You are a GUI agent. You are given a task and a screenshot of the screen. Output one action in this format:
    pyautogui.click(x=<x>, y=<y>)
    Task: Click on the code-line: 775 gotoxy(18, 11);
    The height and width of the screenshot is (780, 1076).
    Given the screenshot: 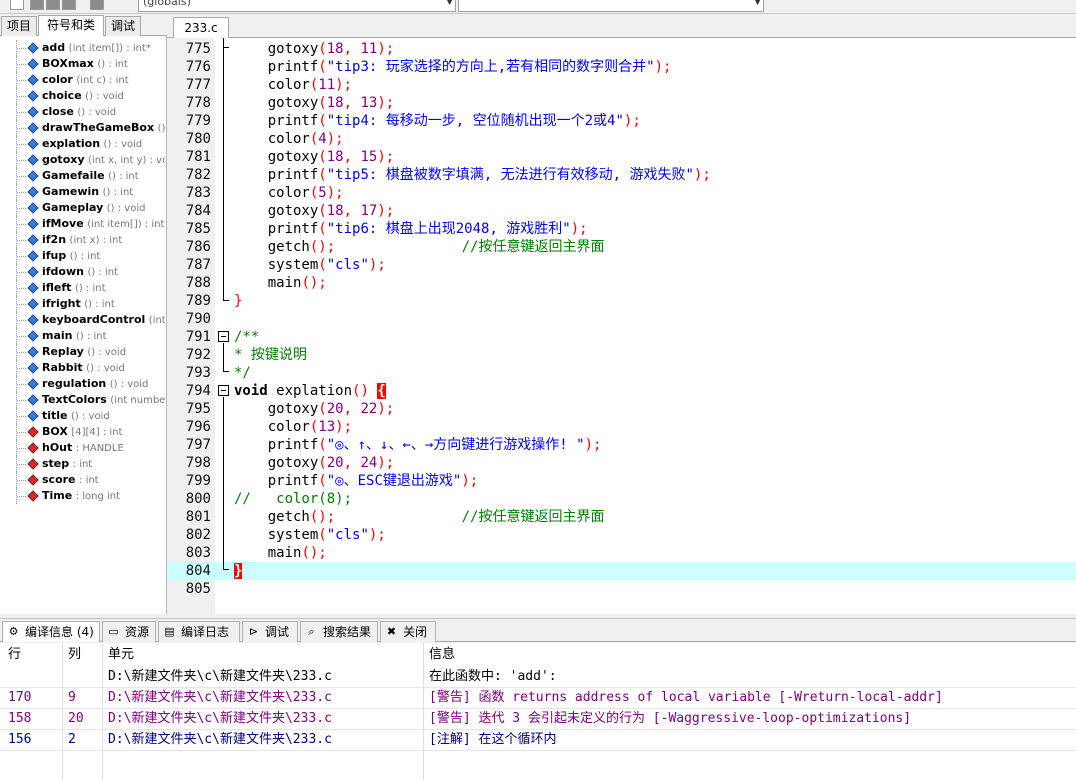 What is the action you would take?
    pyautogui.click(x=621, y=49)
    